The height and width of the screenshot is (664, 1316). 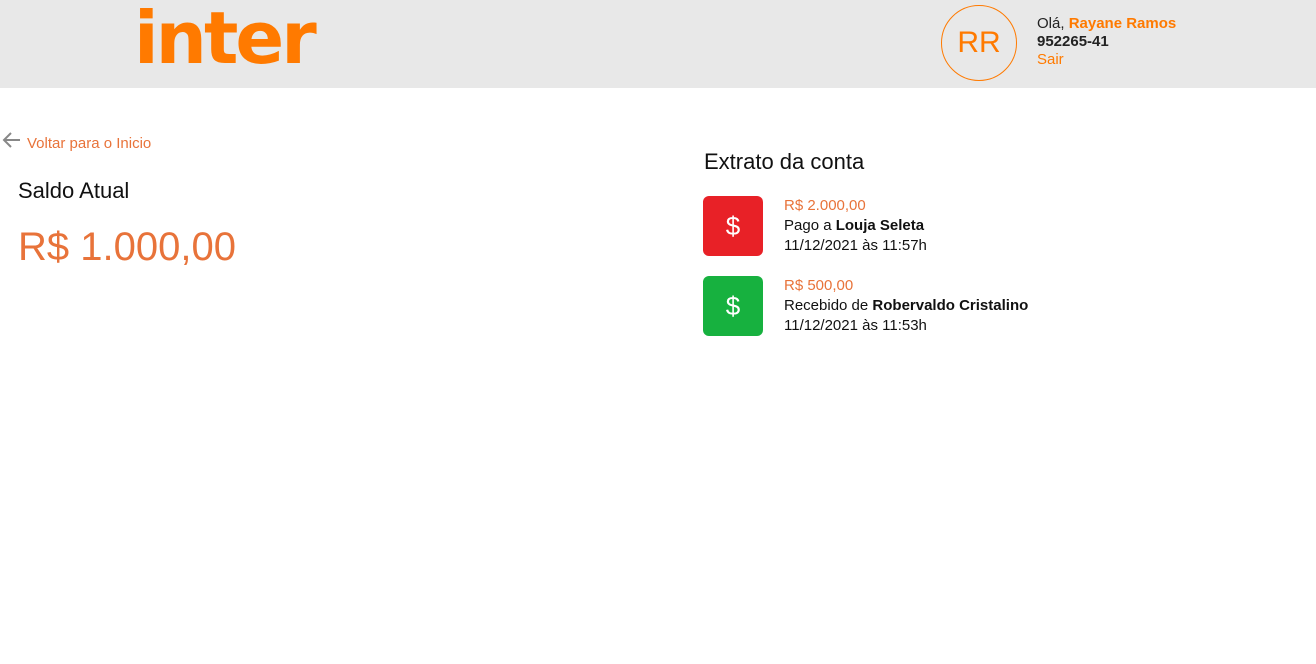 I want to click on user-info: Olá, Rayane Ramos 952265-41 Sair, so click(x=1106, y=42).